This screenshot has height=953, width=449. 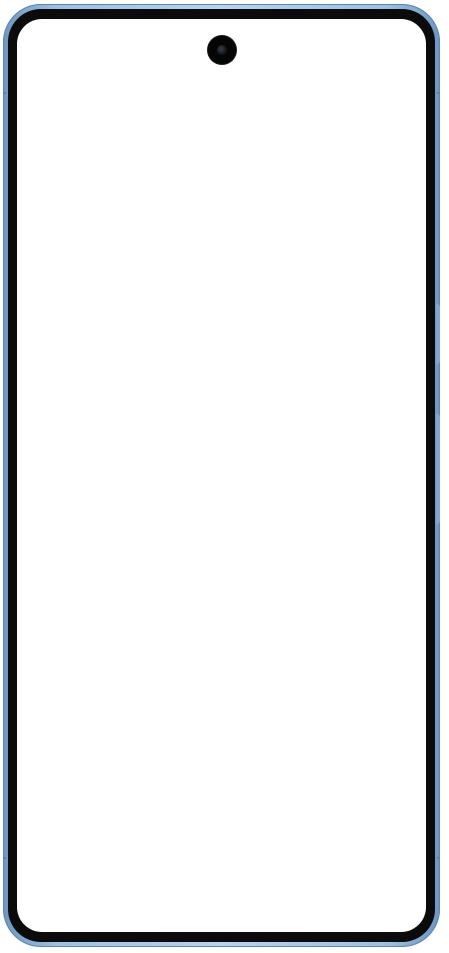 I want to click on volume-button, so click(x=438, y=334).